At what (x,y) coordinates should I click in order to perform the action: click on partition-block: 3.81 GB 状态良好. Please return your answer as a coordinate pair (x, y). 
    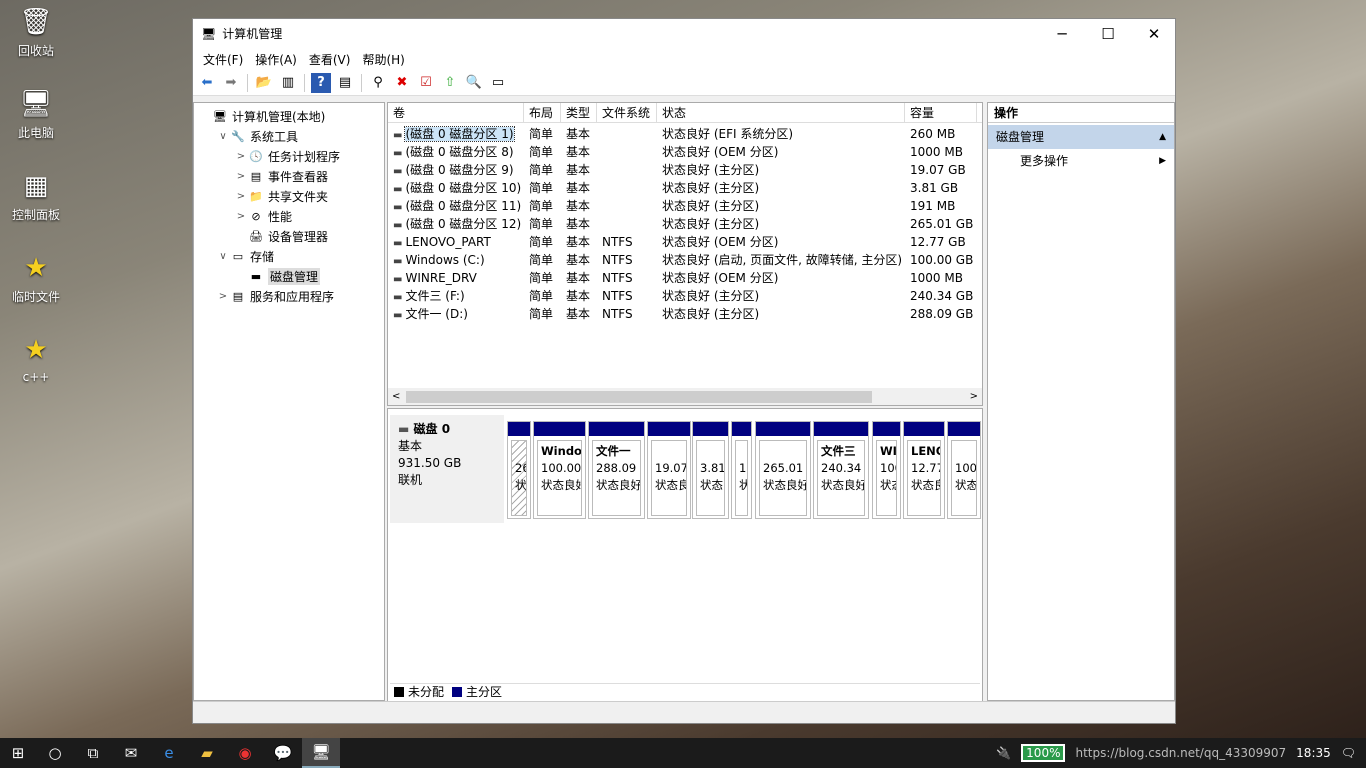
    Looking at the image, I should click on (710, 470).